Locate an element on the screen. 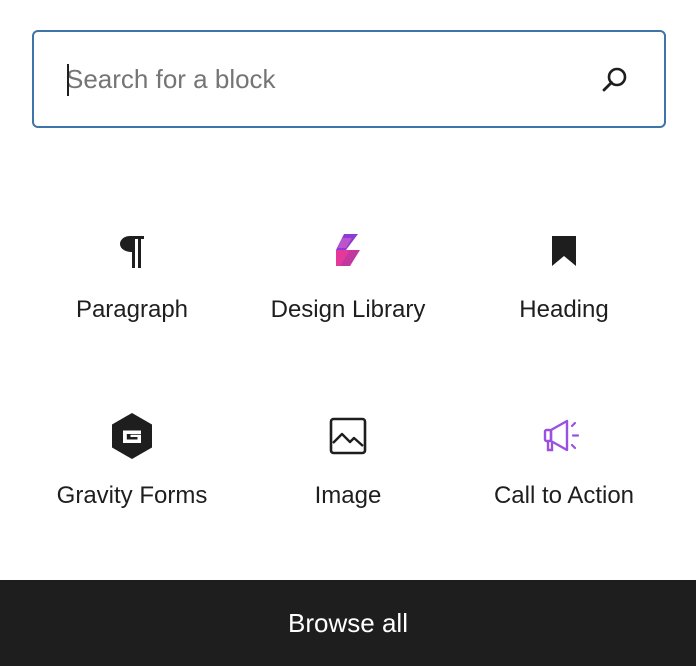 This screenshot has height=666, width=696. search-box is located at coordinates (349, 79).